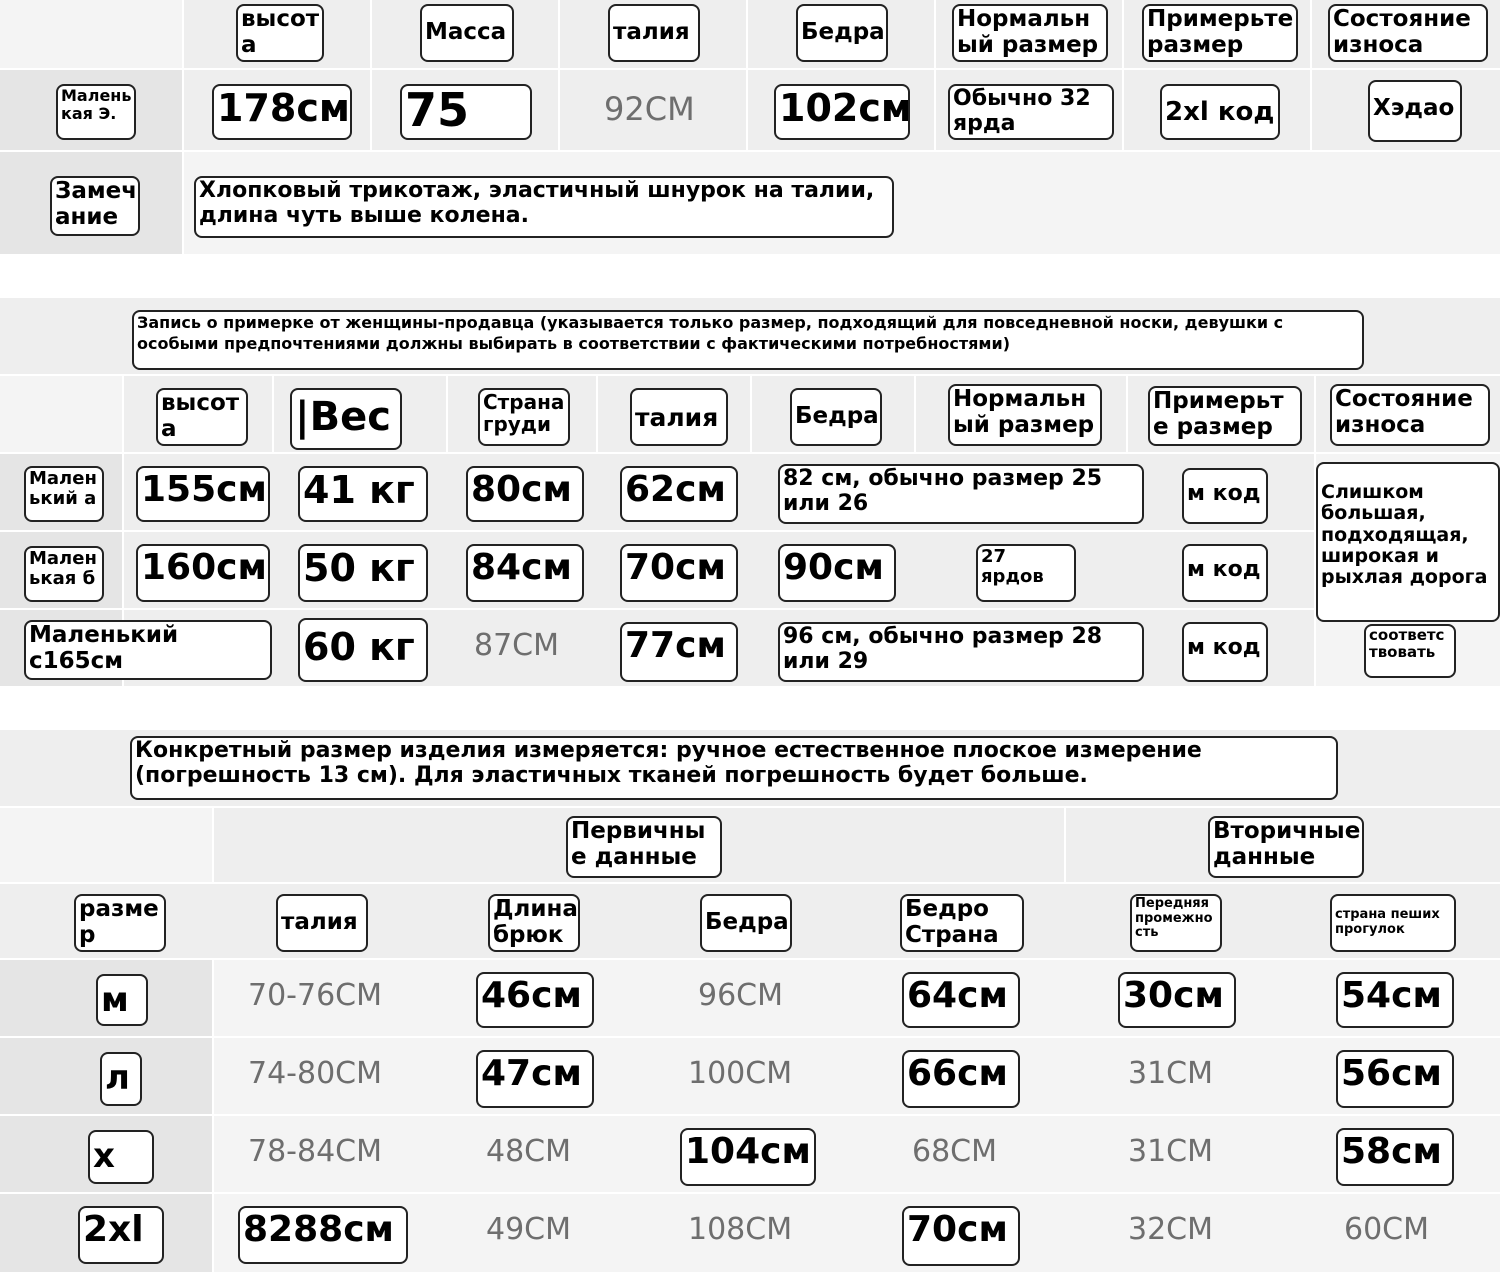  I want to click on s1-remark-label: Замеч ание, so click(95, 206).